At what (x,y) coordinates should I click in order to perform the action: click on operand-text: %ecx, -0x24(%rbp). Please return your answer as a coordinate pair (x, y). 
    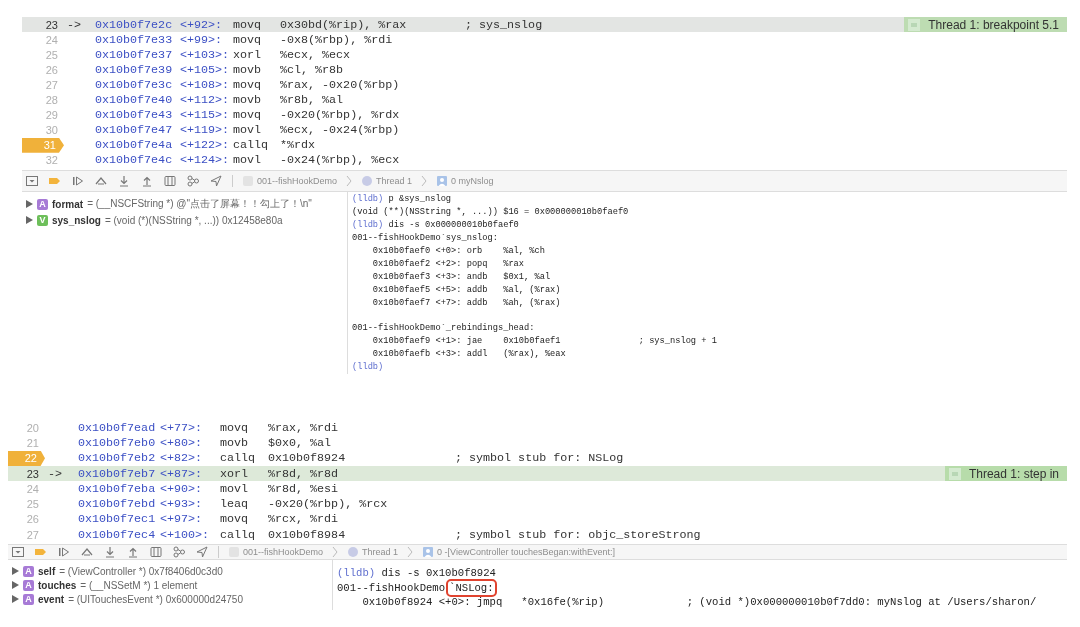
    Looking at the image, I should click on (340, 130).